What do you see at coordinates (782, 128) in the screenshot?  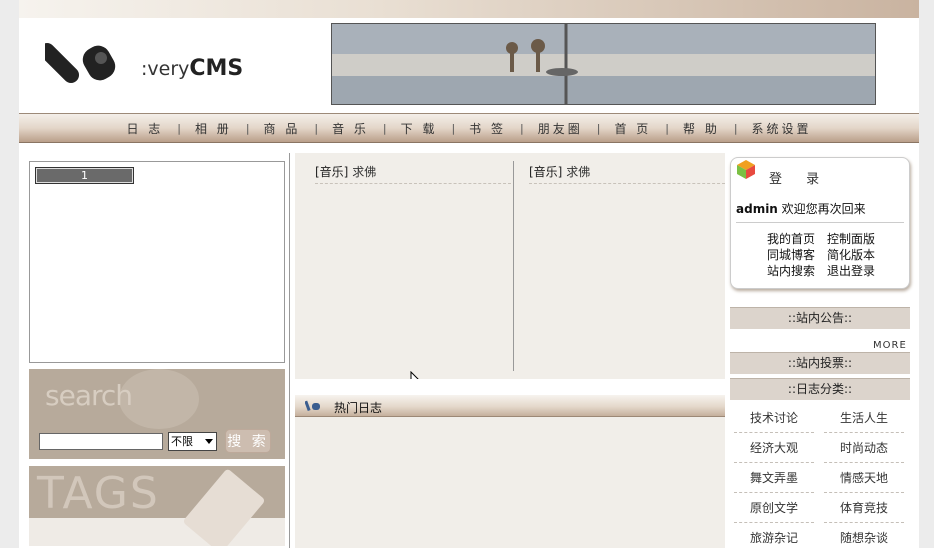 I see `nav-item-settings: 系统设置` at bounding box center [782, 128].